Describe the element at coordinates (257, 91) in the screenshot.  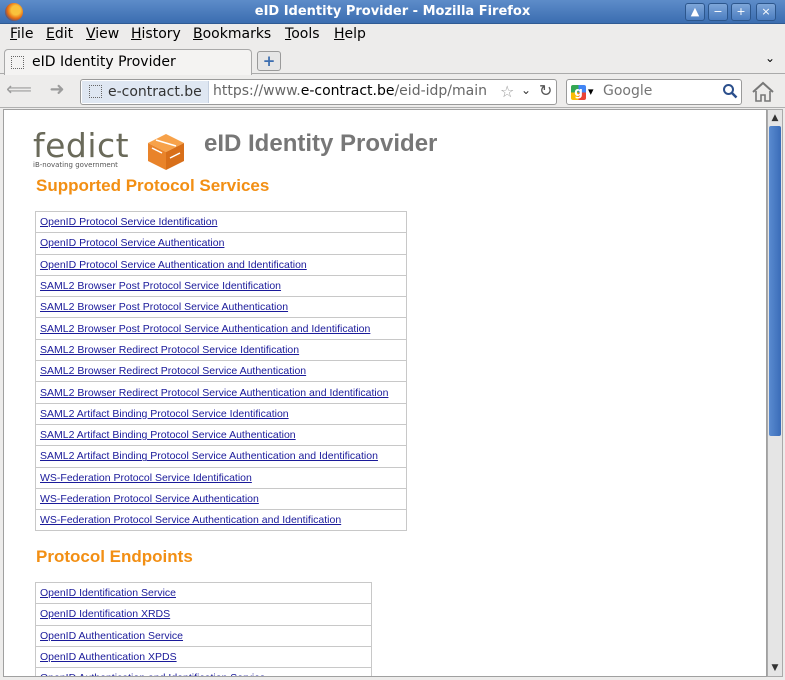
I see `url-prefix: https://www.` at that location.